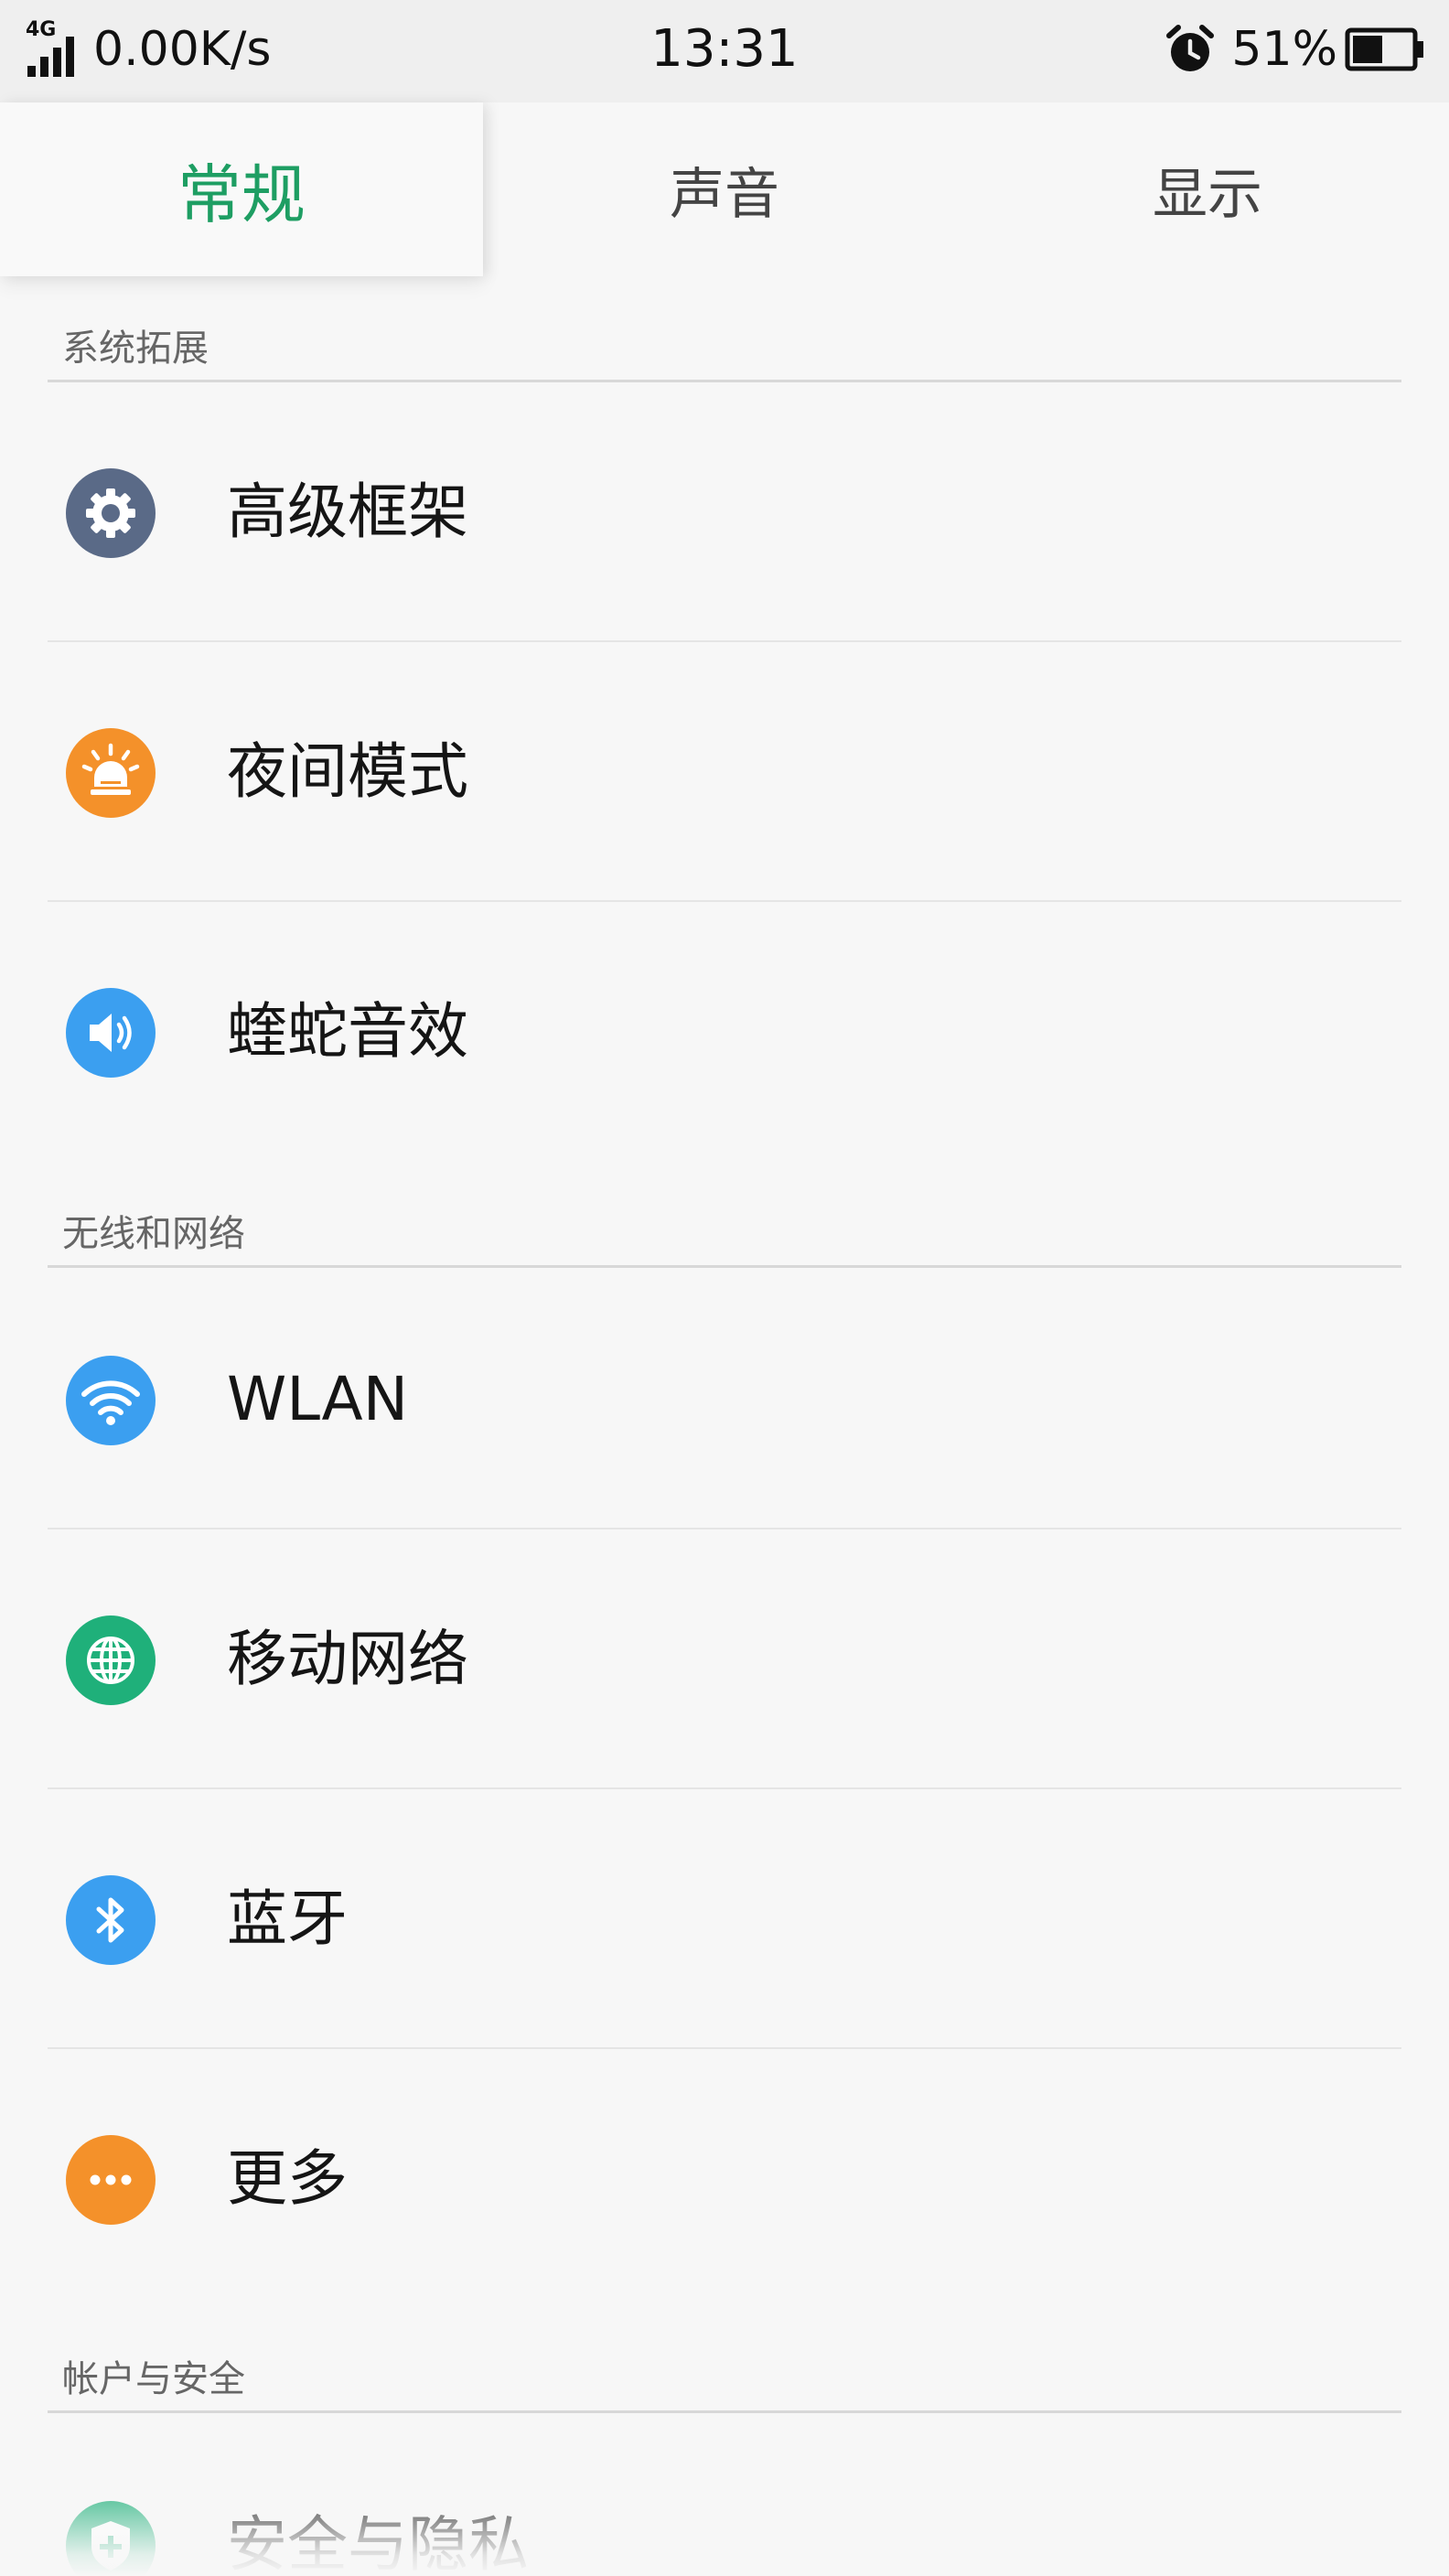 The image size is (1449, 2576). I want to click on tab-sound: 声音, so click(724, 189).